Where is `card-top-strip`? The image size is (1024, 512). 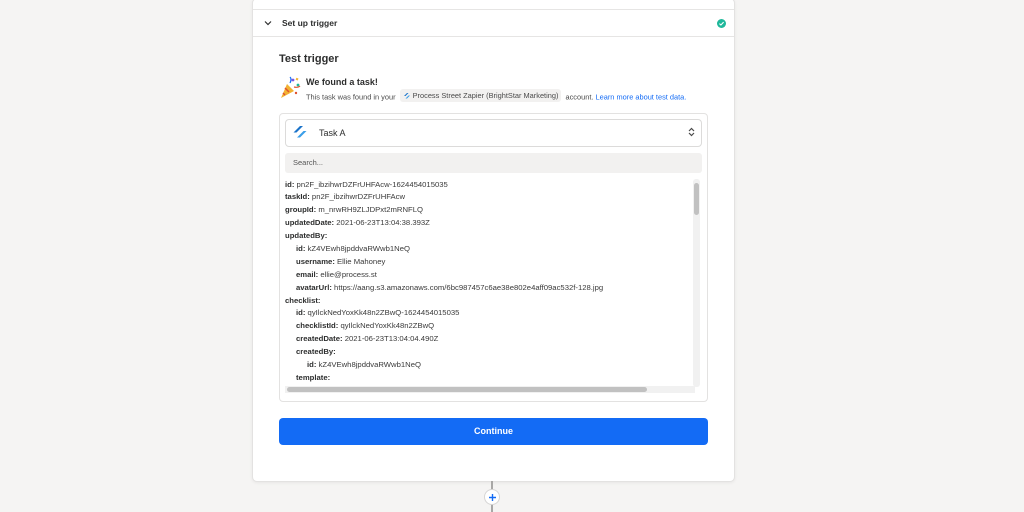 card-top-strip is located at coordinates (493, 5).